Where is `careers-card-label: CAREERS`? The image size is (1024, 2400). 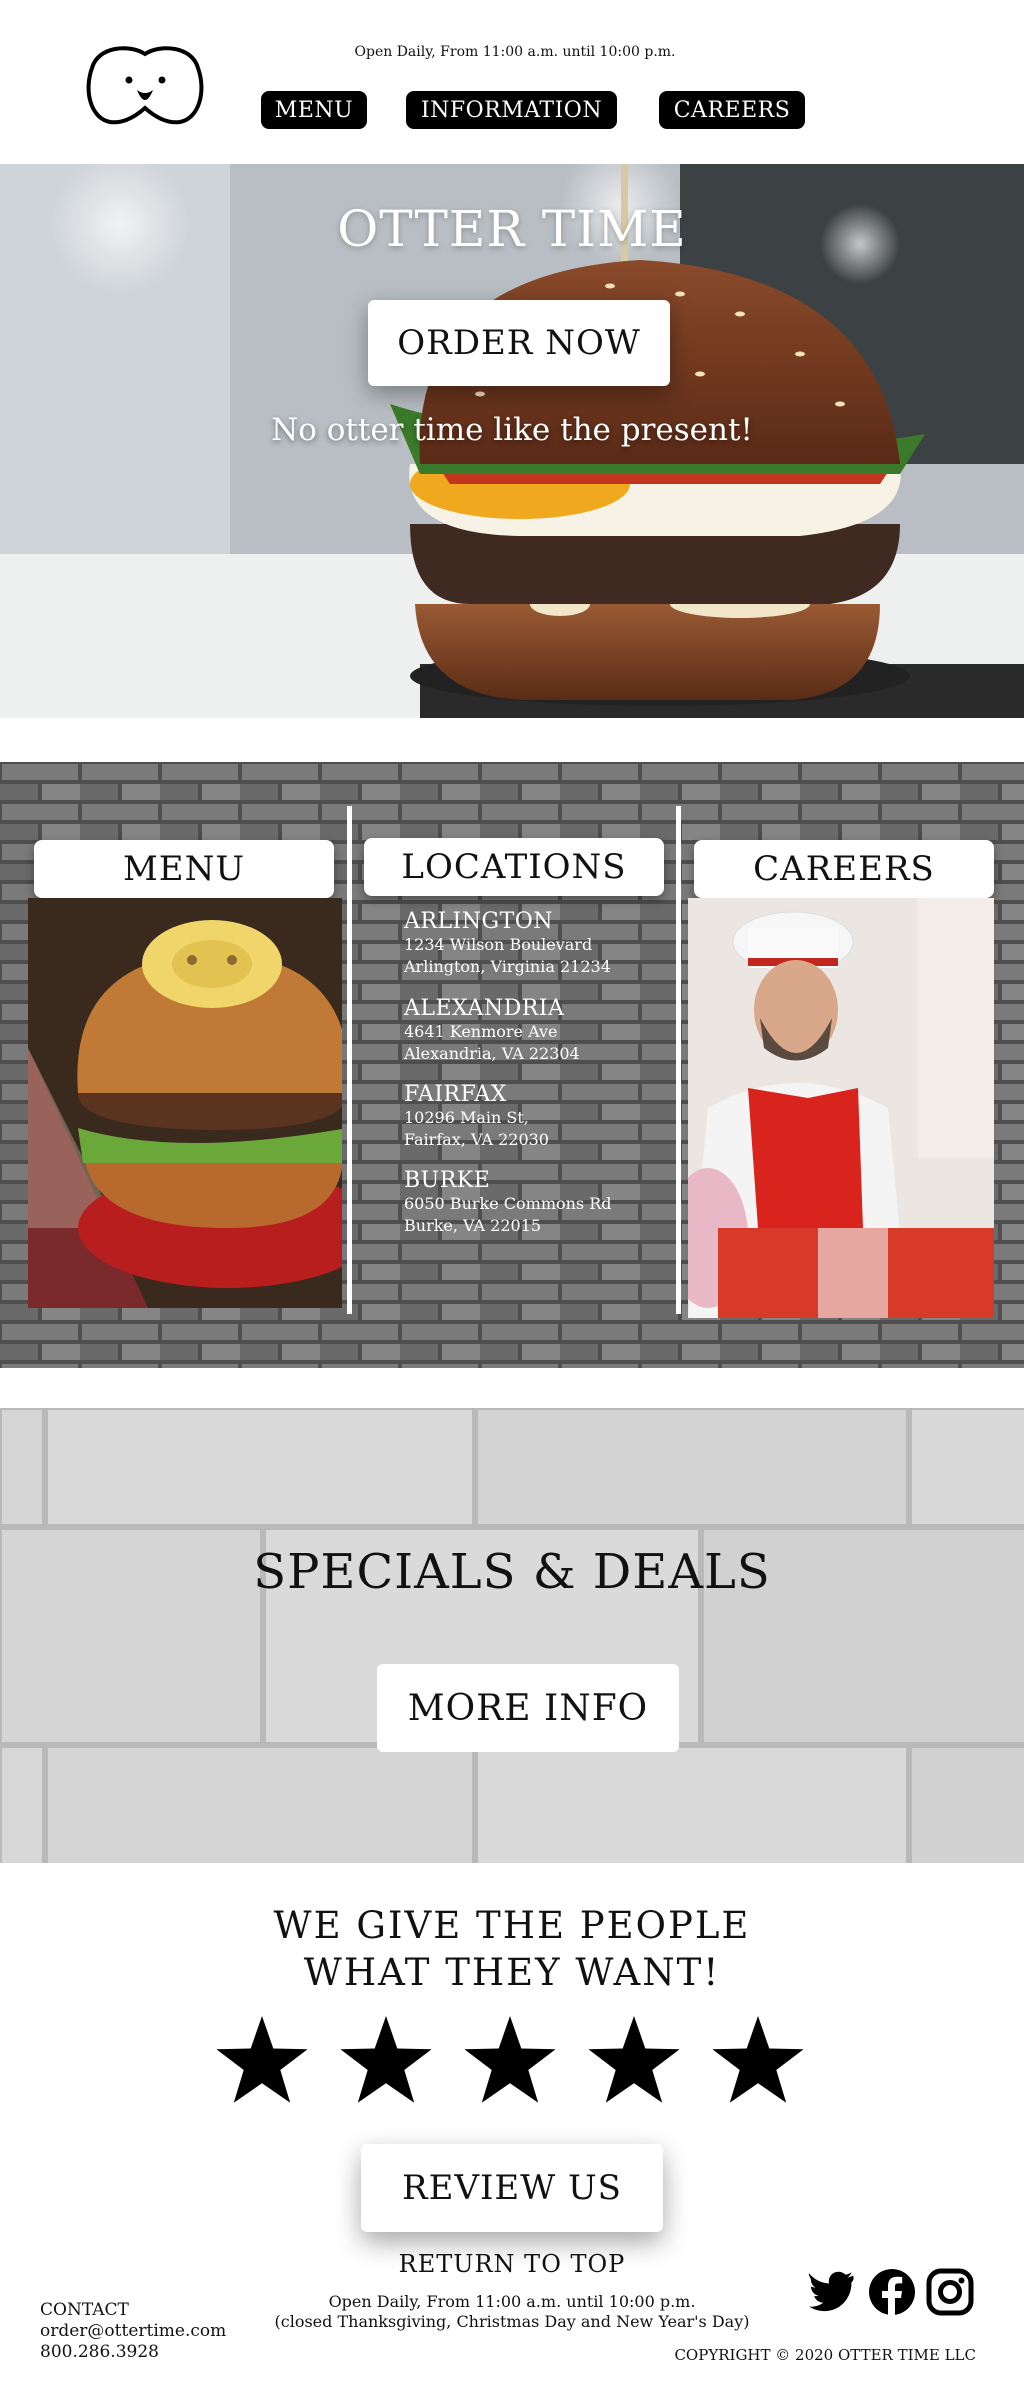
careers-card-label: CAREERS is located at coordinates (844, 869).